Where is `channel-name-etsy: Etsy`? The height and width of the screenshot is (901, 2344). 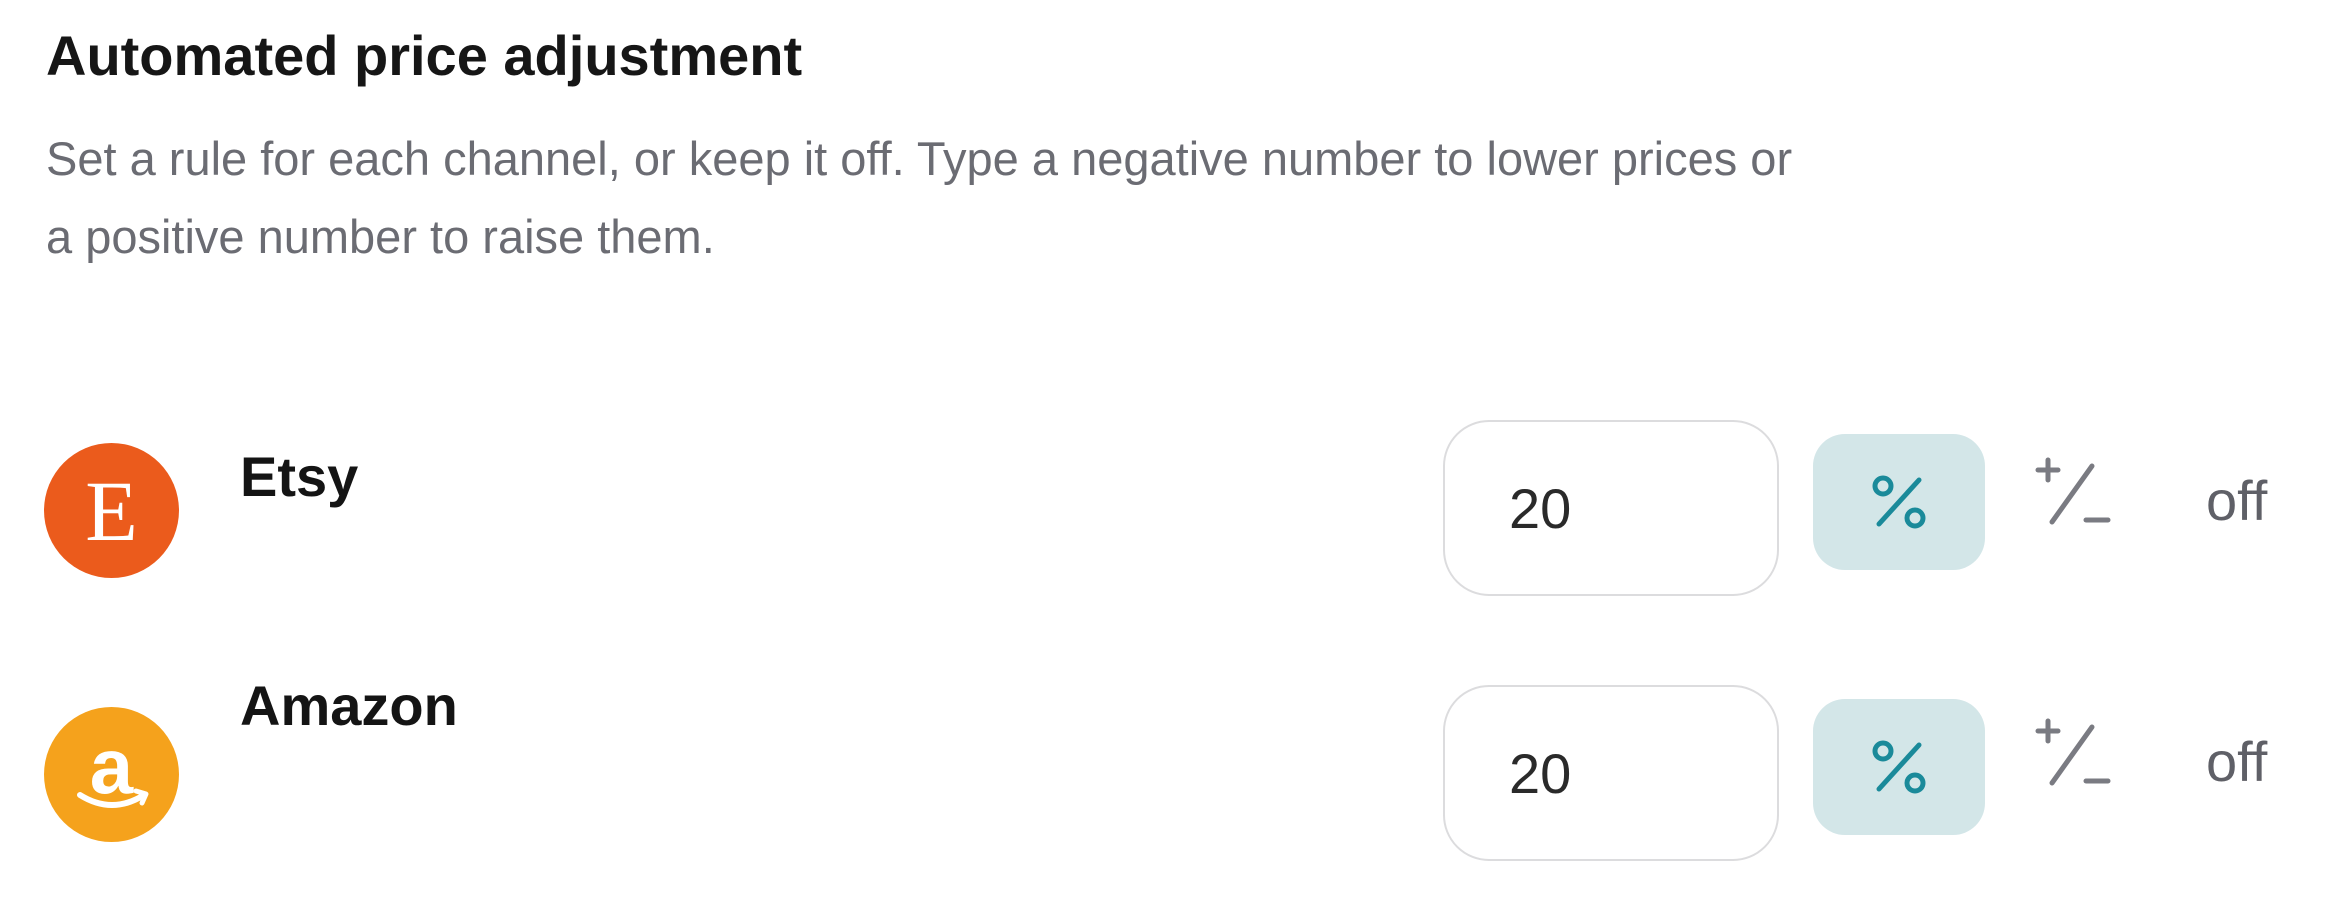 channel-name-etsy: Etsy is located at coordinates (299, 476).